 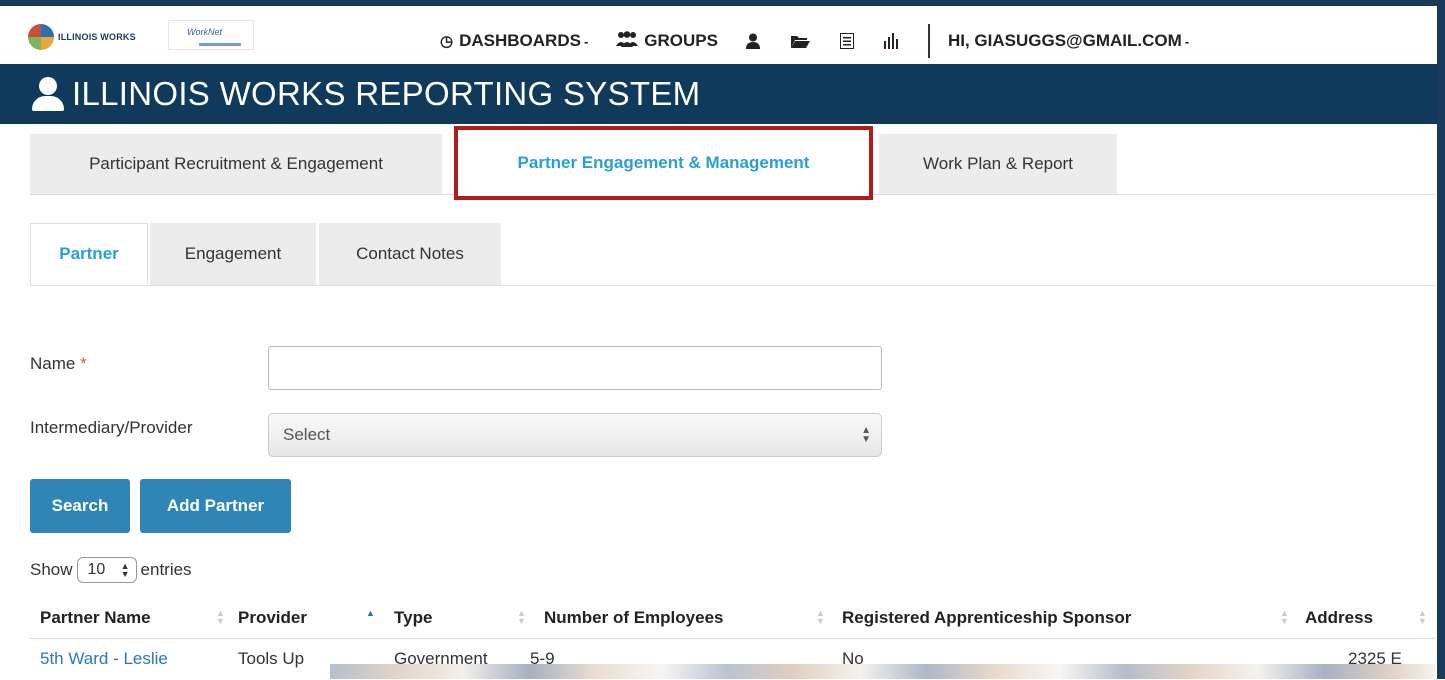 What do you see at coordinates (928, 41) in the screenshot?
I see `nav-separator` at bounding box center [928, 41].